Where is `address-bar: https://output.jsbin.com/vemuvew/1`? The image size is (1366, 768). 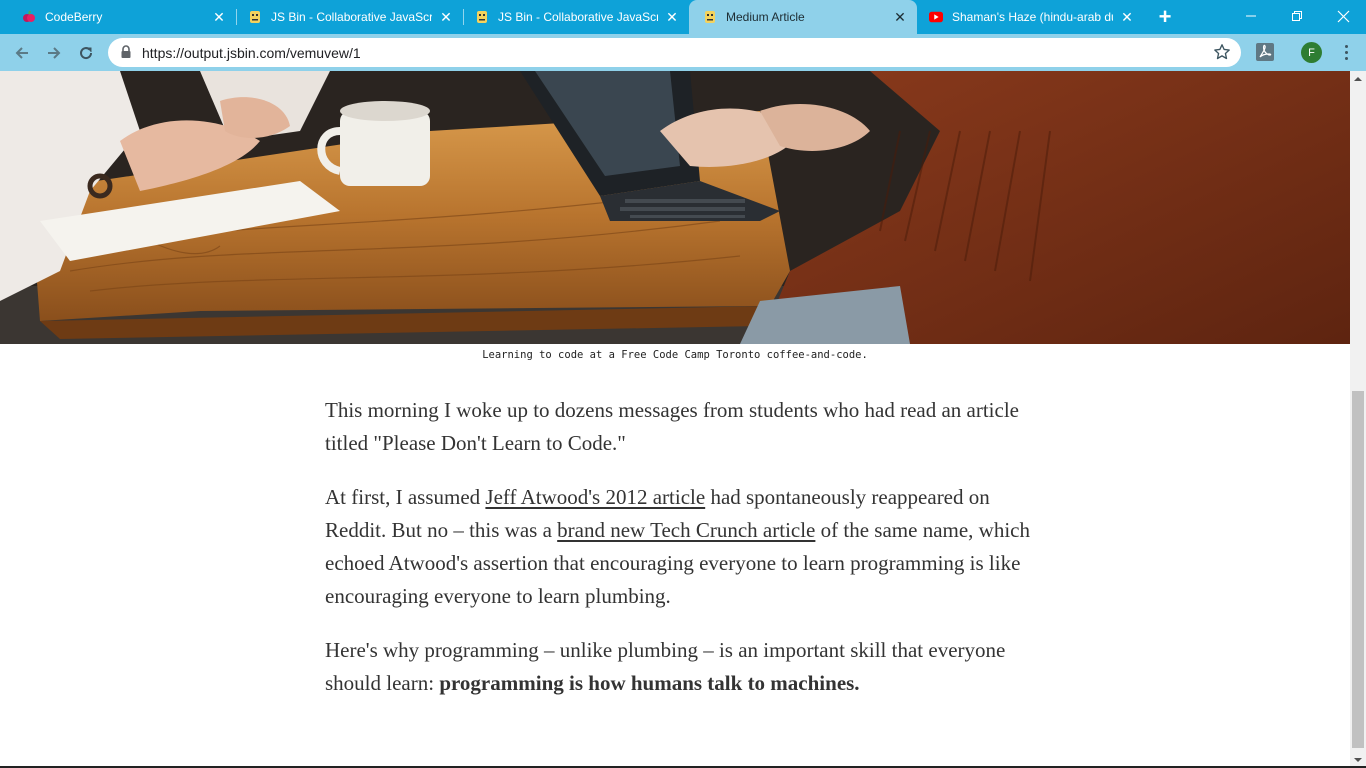
address-bar: https://output.jsbin.com/vemuvew/1 is located at coordinates (674, 52).